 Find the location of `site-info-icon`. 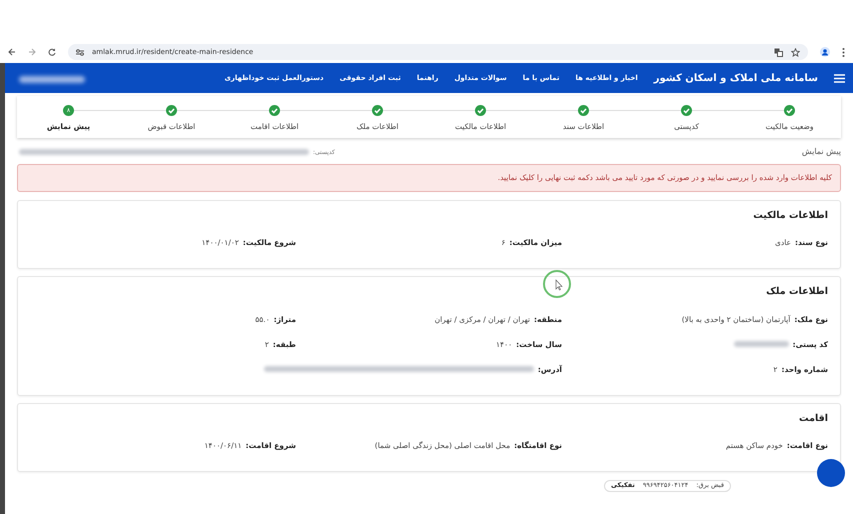

site-info-icon is located at coordinates (80, 52).